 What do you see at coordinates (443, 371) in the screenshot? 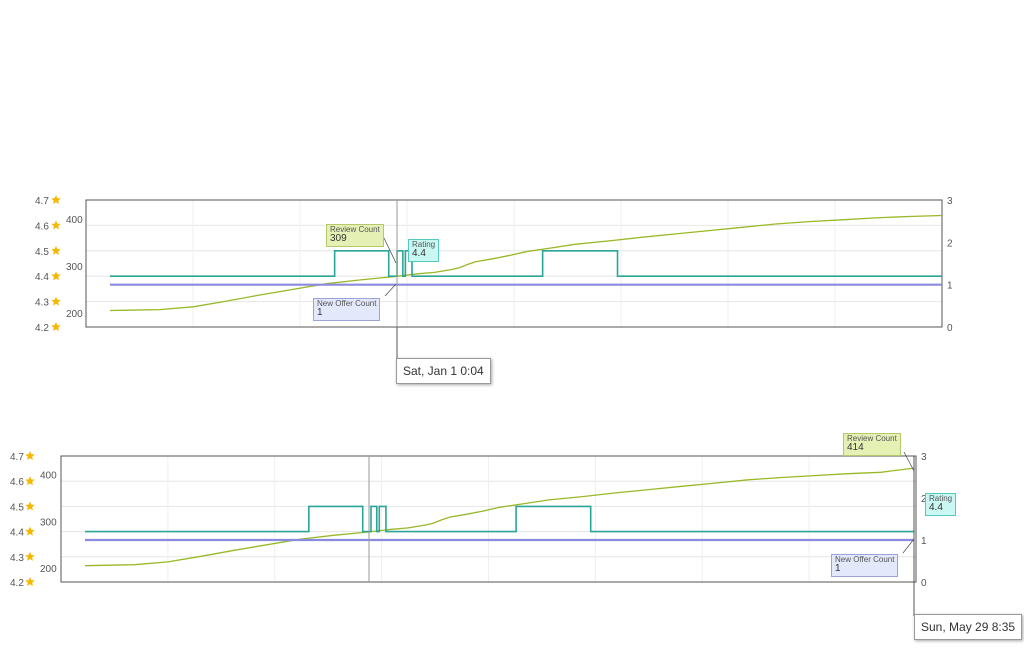
I see `date-tooltip: Sat, Jan 1 0:04` at bounding box center [443, 371].